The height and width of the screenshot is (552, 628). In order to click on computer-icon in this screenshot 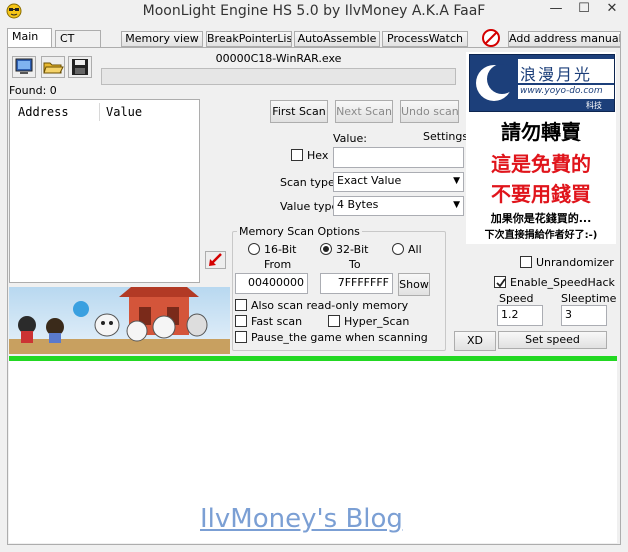, I will do `click(24, 66)`.